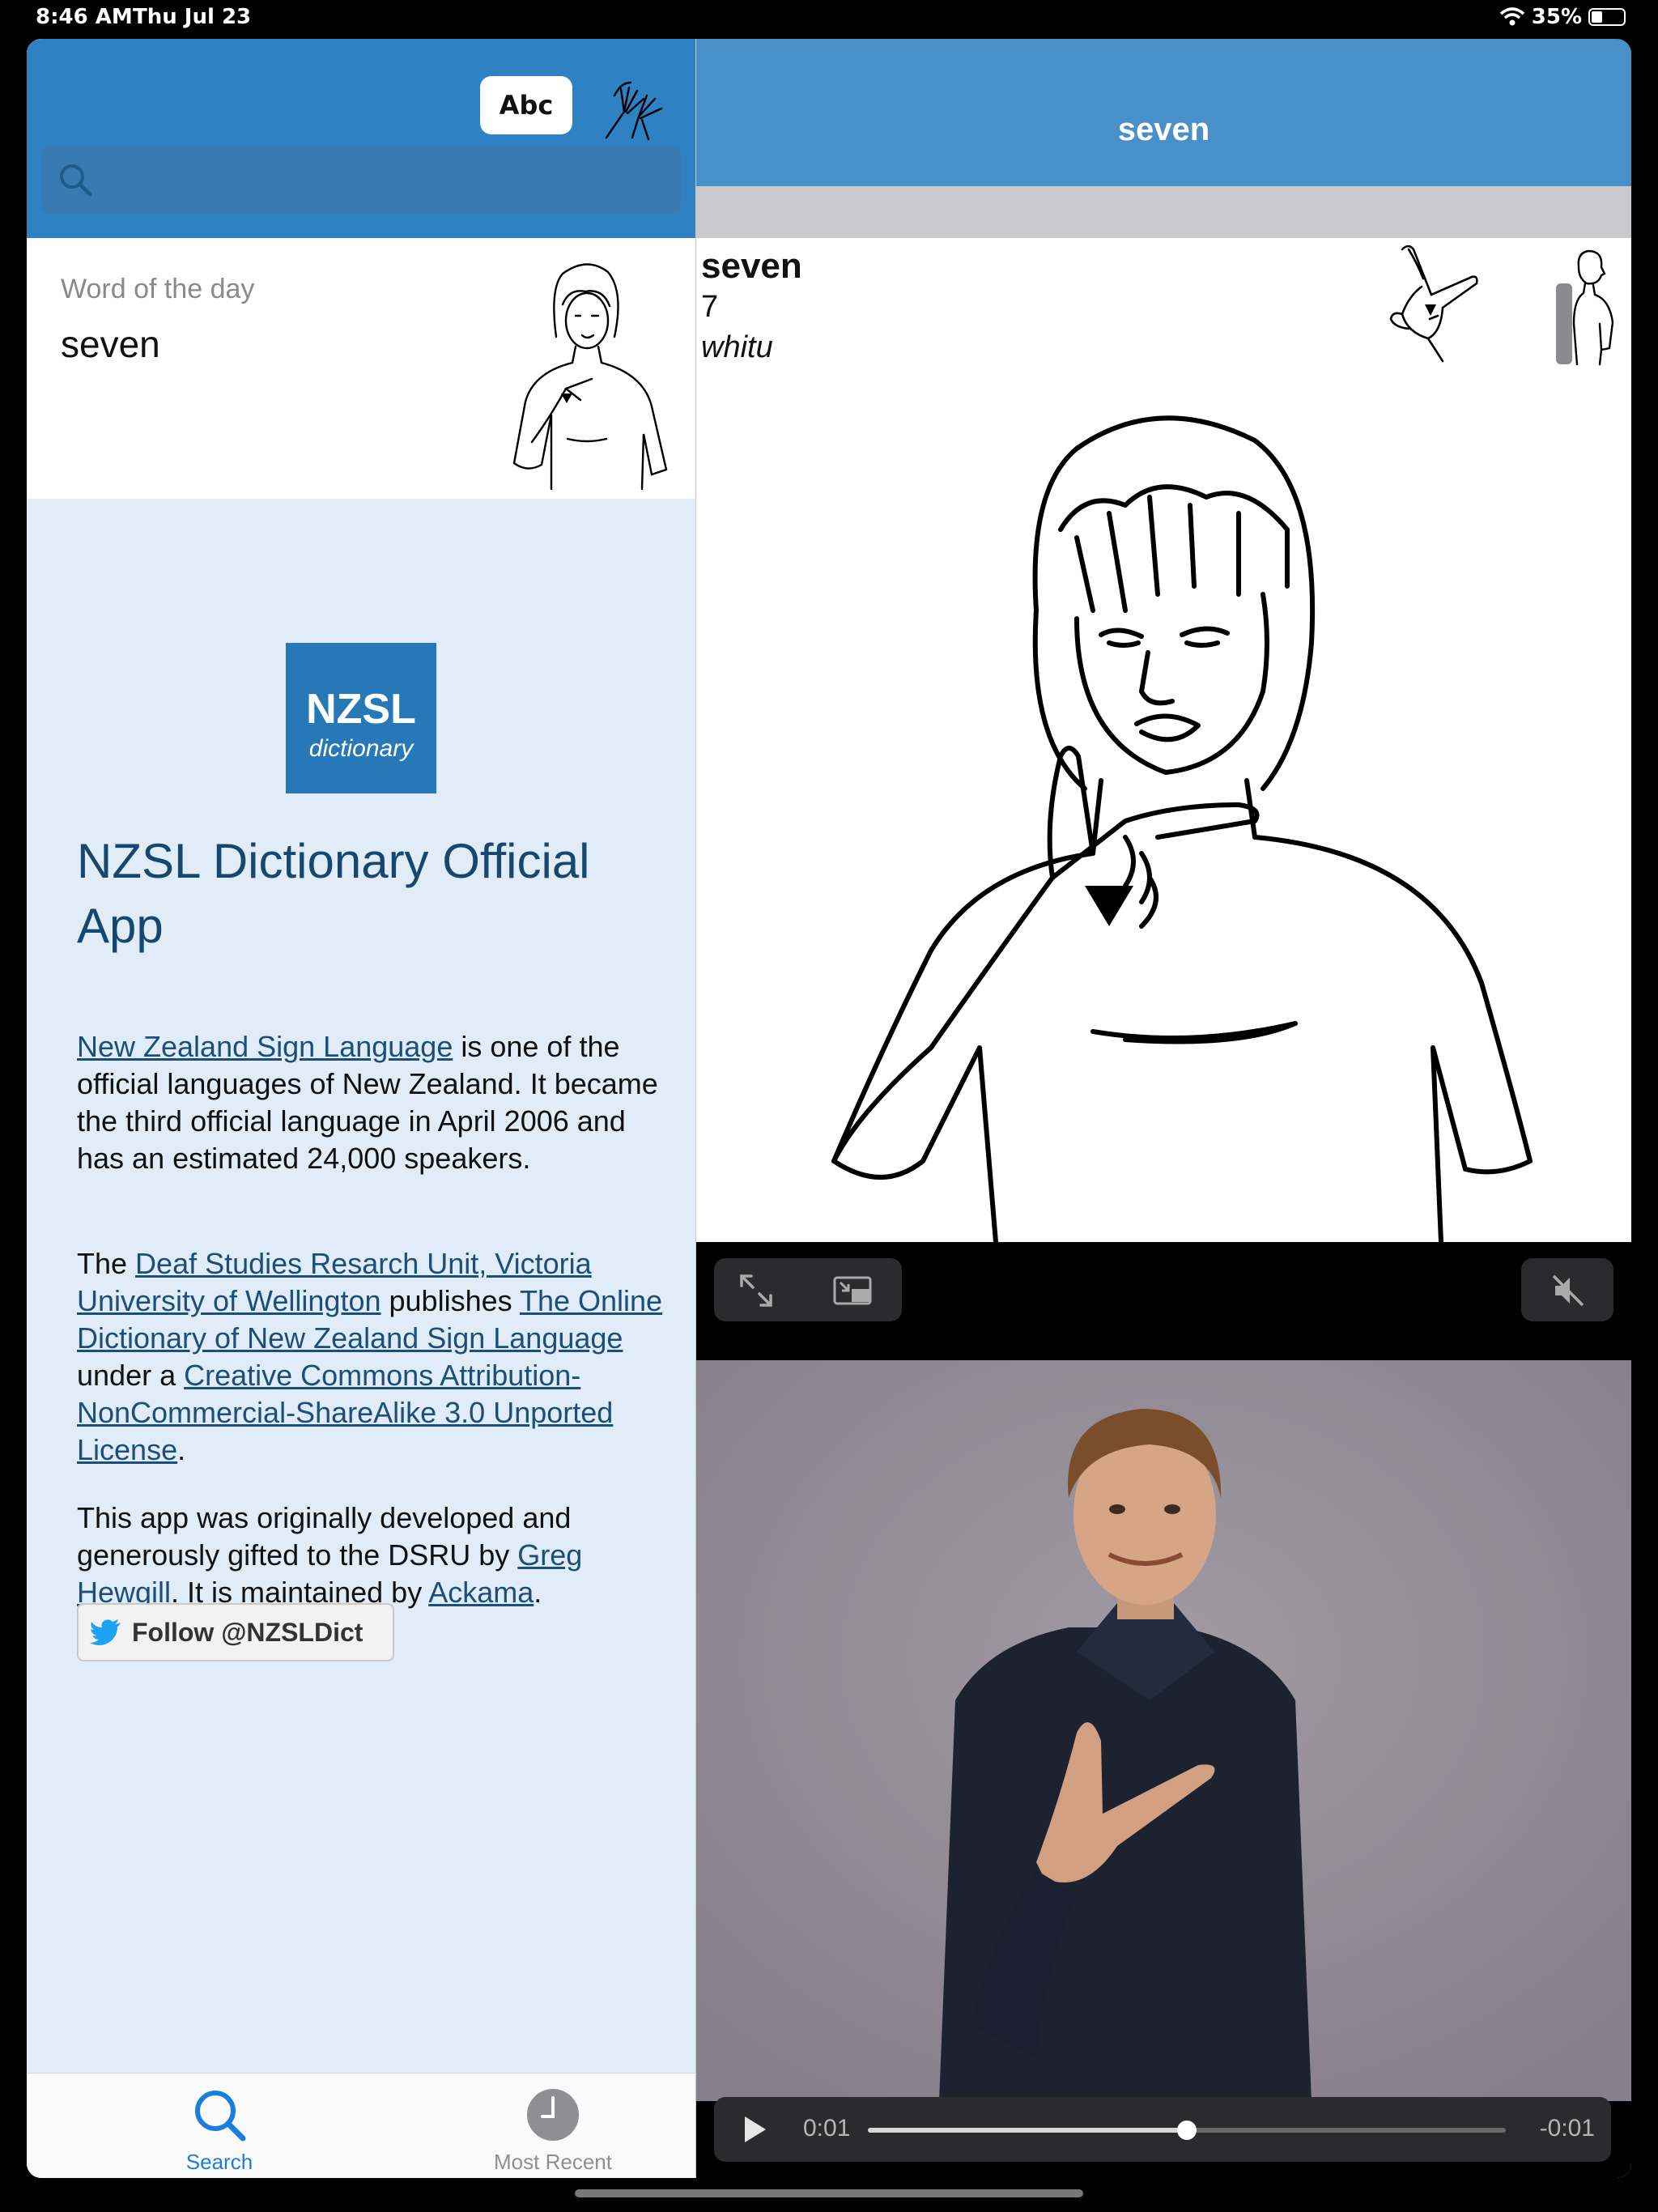  I want to click on status-indicators: 35%, so click(1562, 17).